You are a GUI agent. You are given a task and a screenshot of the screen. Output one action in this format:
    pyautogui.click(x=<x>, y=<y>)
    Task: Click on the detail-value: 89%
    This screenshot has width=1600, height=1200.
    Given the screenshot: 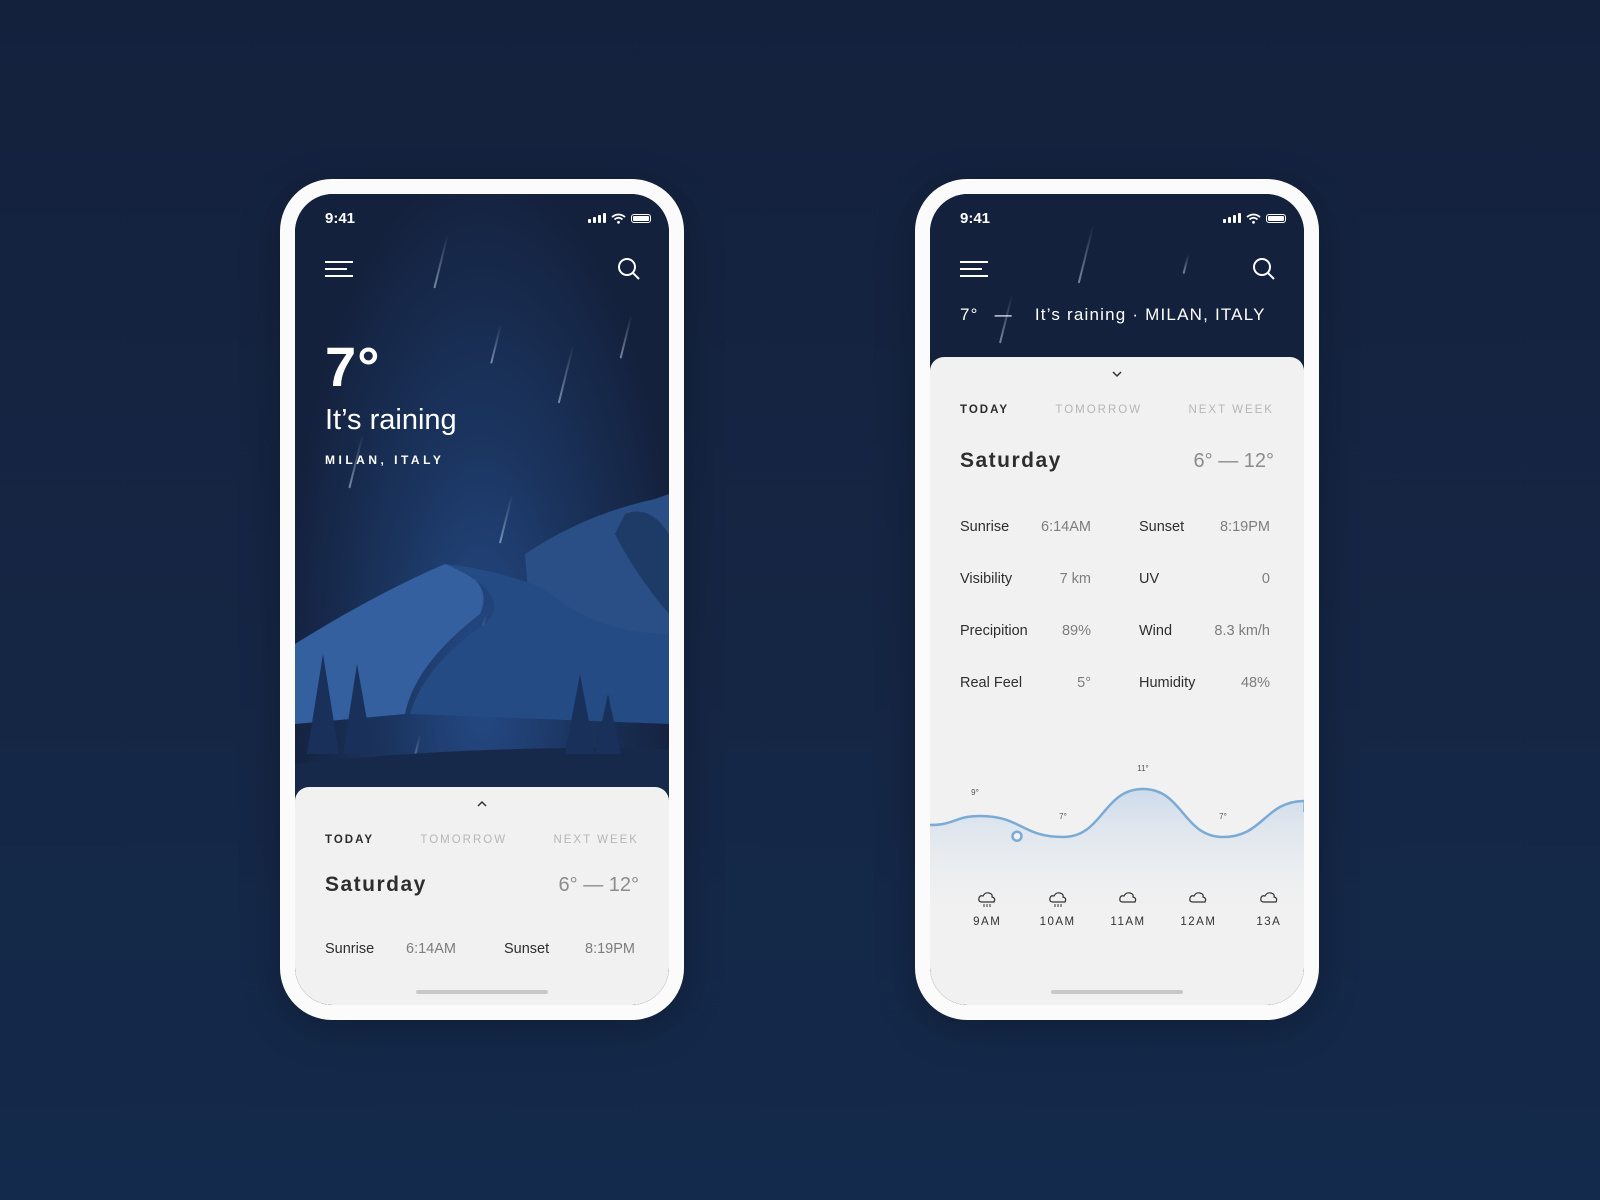 What is the action you would take?
    pyautogui.click(x=1076, y=631)
    